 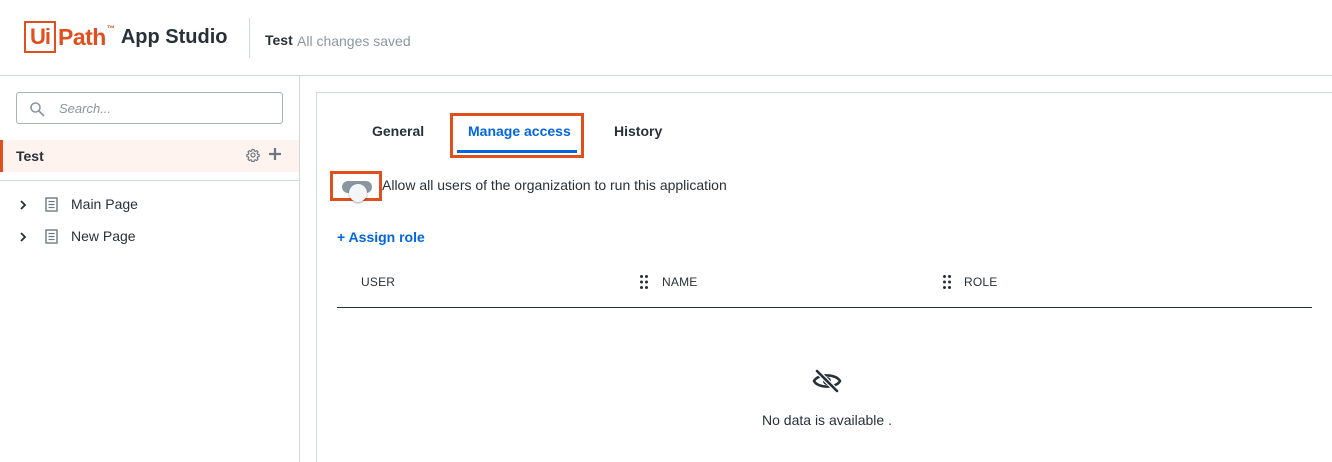 I want to click on gear-icon, so click(x=253, y=155).